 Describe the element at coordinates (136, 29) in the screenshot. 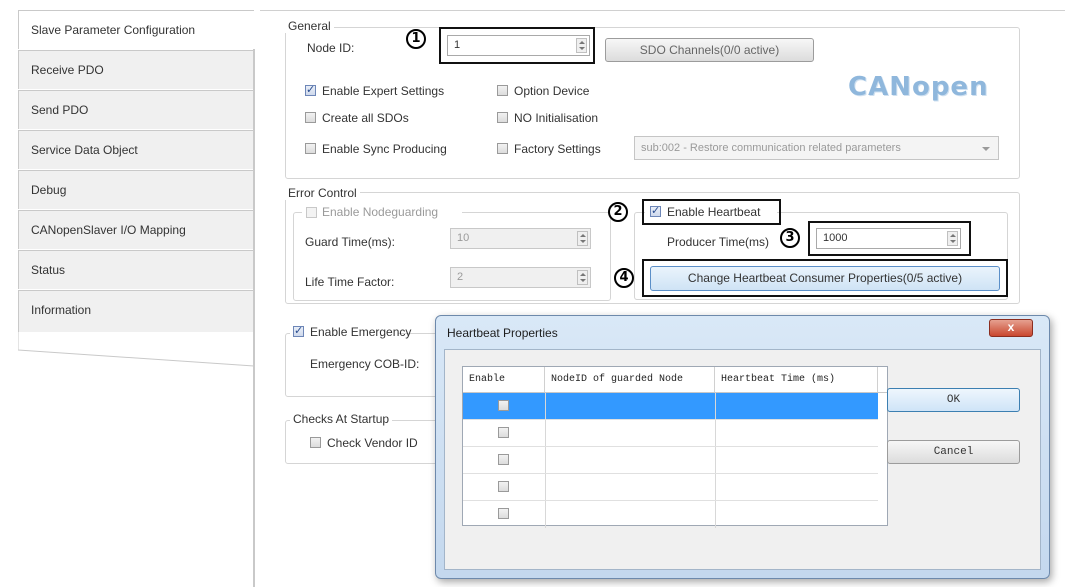

I see `tab-slave-parameter-configuration: Slave Parameter Configuration` at that location.